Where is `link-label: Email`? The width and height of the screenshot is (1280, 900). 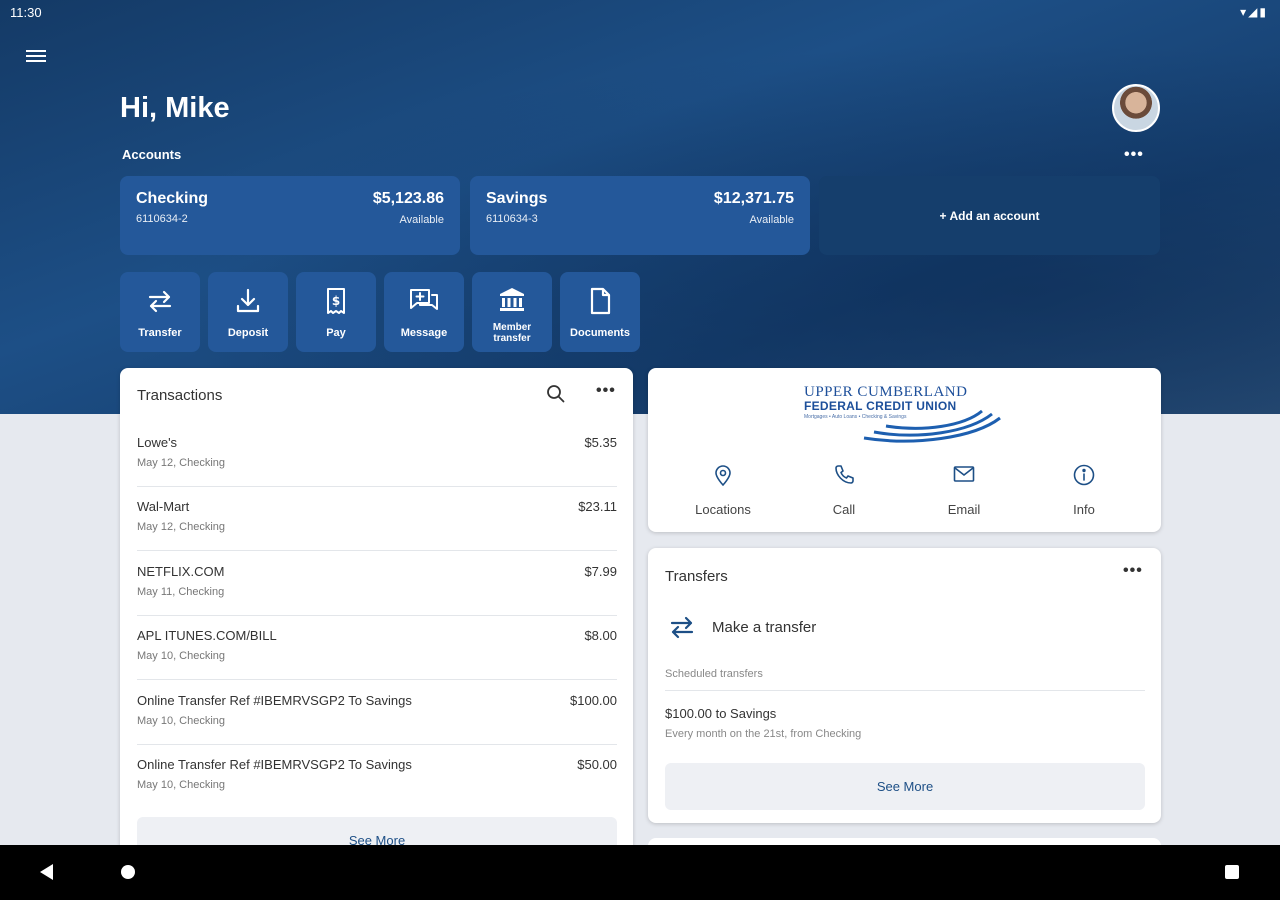
link-label: Email is located at coordinates (964, 509).